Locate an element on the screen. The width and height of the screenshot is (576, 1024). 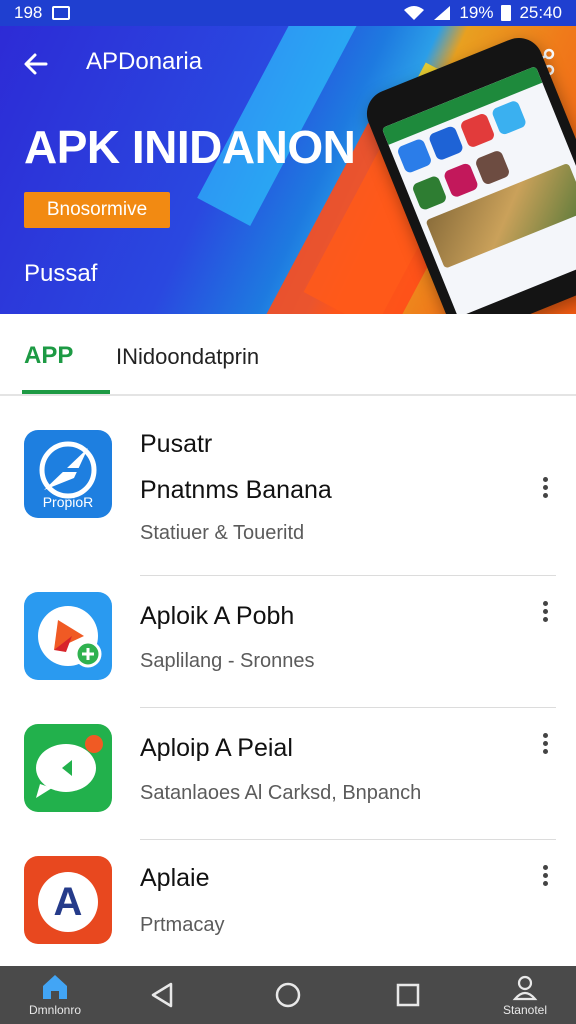
hero-headline: APK INIDANON is located at coordinates (190, 147).